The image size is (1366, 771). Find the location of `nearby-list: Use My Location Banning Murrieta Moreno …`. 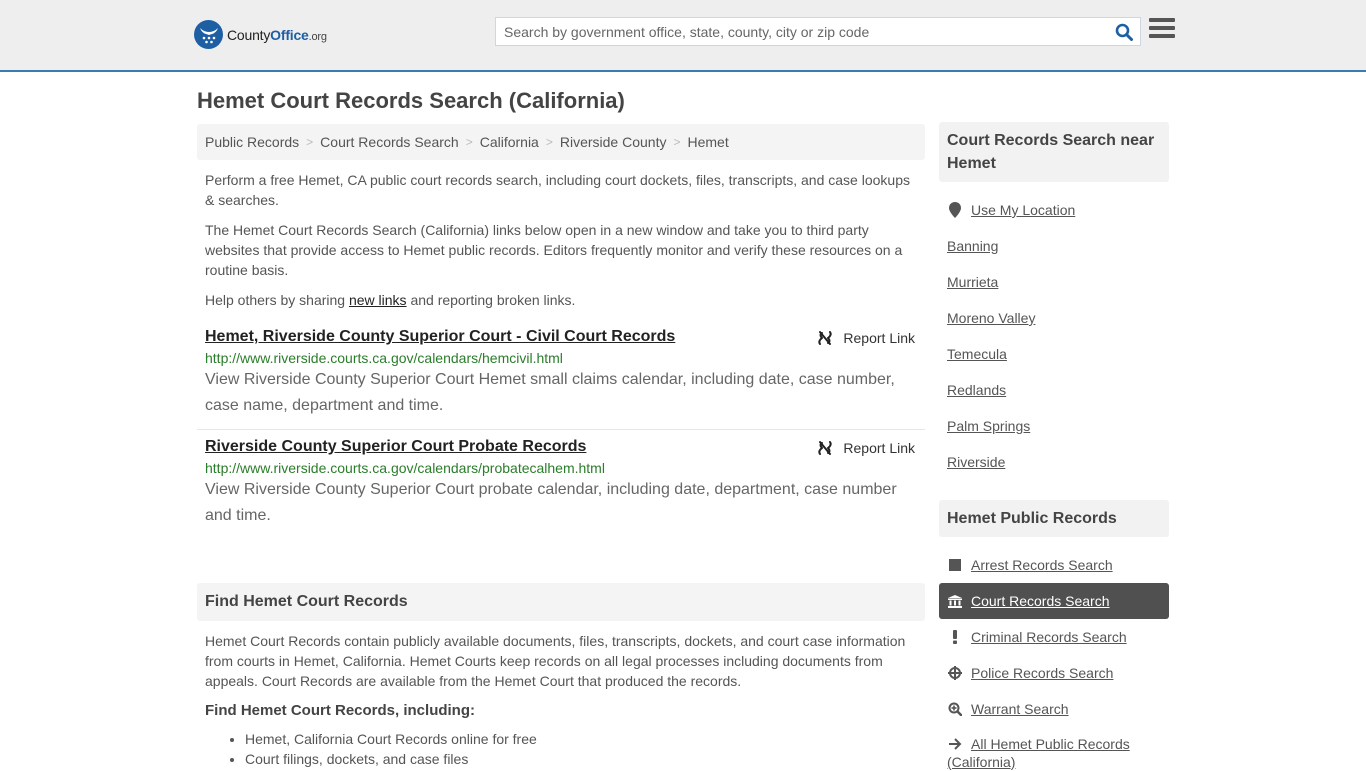

nearby-list: Use My Location Banning Murrieta Moreno … is located at coordinates (1054, 336).